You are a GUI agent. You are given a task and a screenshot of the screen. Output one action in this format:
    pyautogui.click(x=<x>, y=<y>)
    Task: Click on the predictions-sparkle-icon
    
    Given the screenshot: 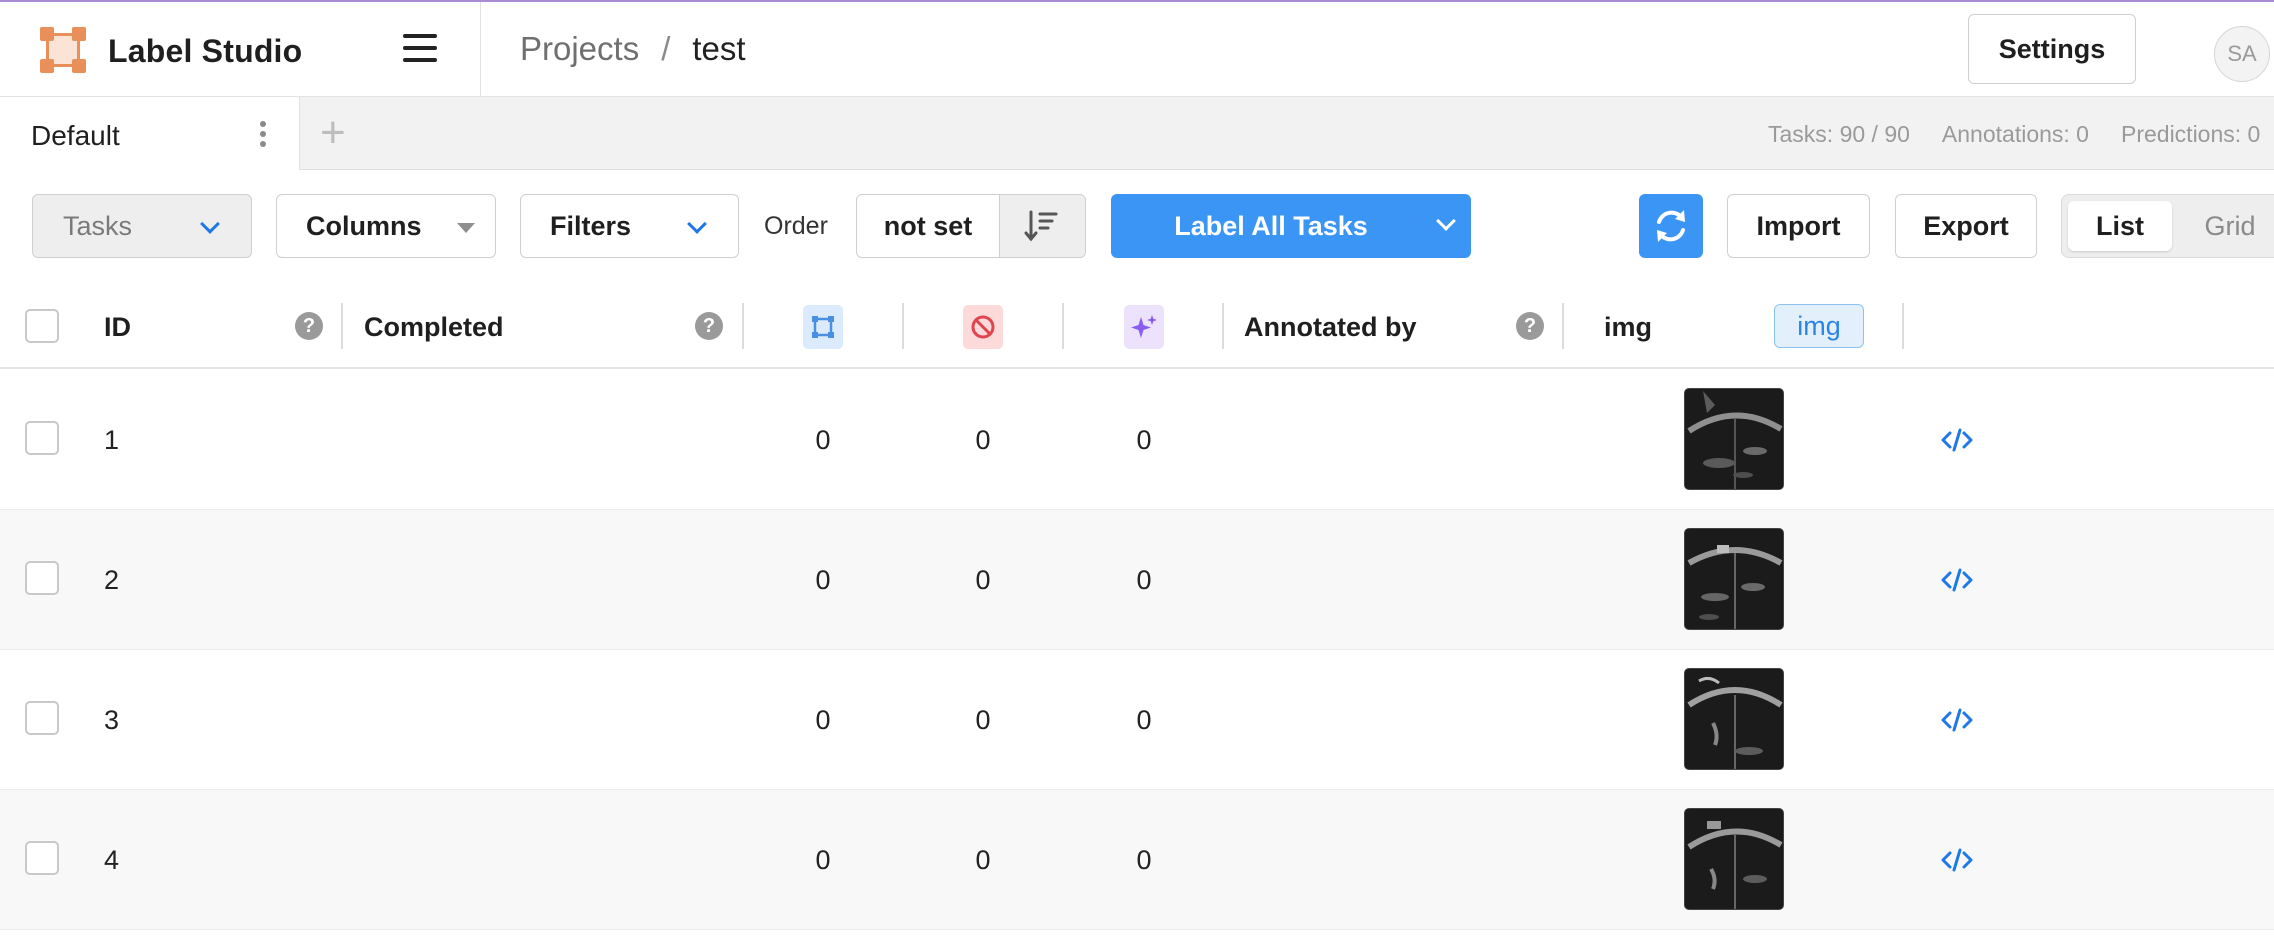 What is the action you would take?
    pyautogui.click(x=1144, y=327)
    